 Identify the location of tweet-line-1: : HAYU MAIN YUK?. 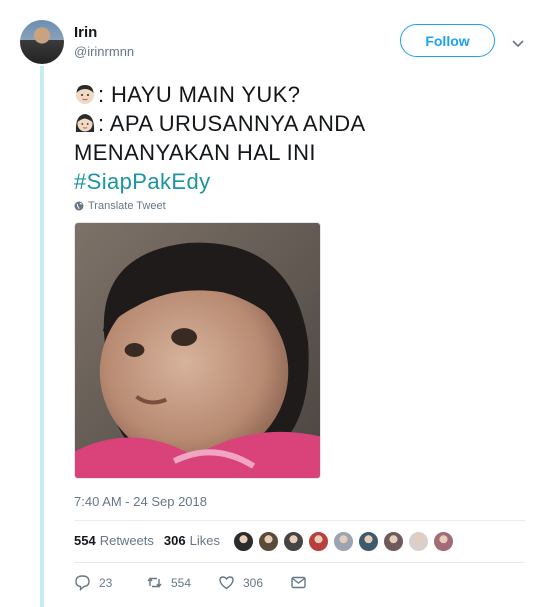
(299, 94).